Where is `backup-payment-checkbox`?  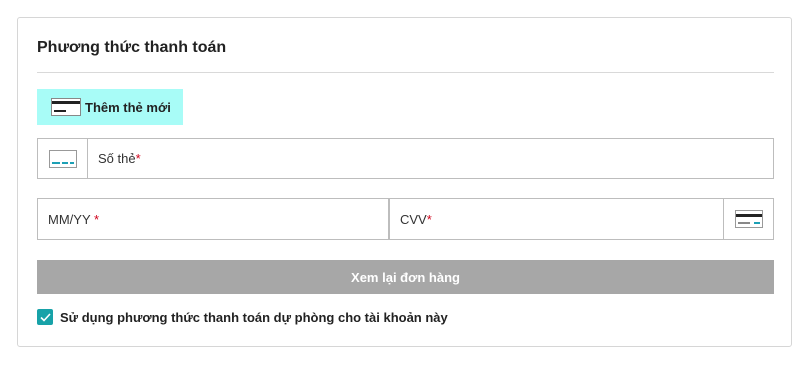 backup-payment-checkbox is located at coordinates (45, 317).